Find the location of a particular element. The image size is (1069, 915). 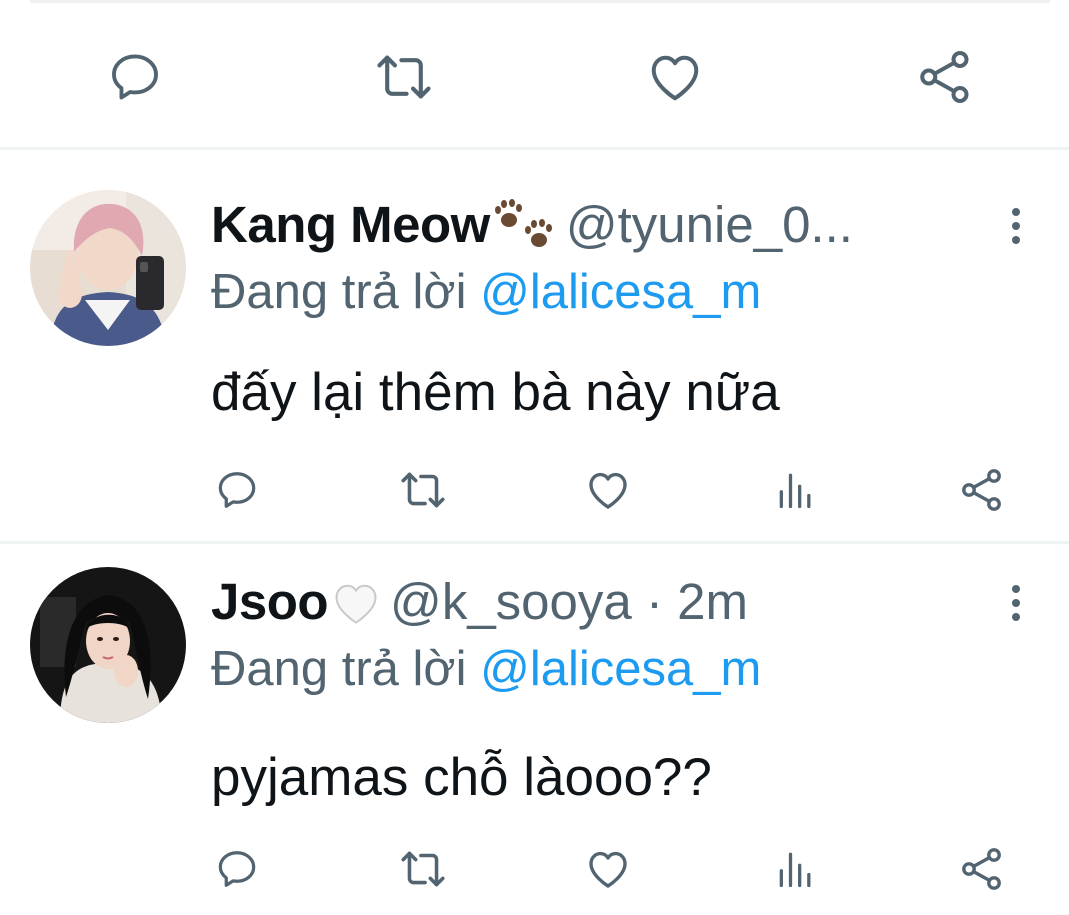

white-heart-emoji is located at coordinates (356, 602).